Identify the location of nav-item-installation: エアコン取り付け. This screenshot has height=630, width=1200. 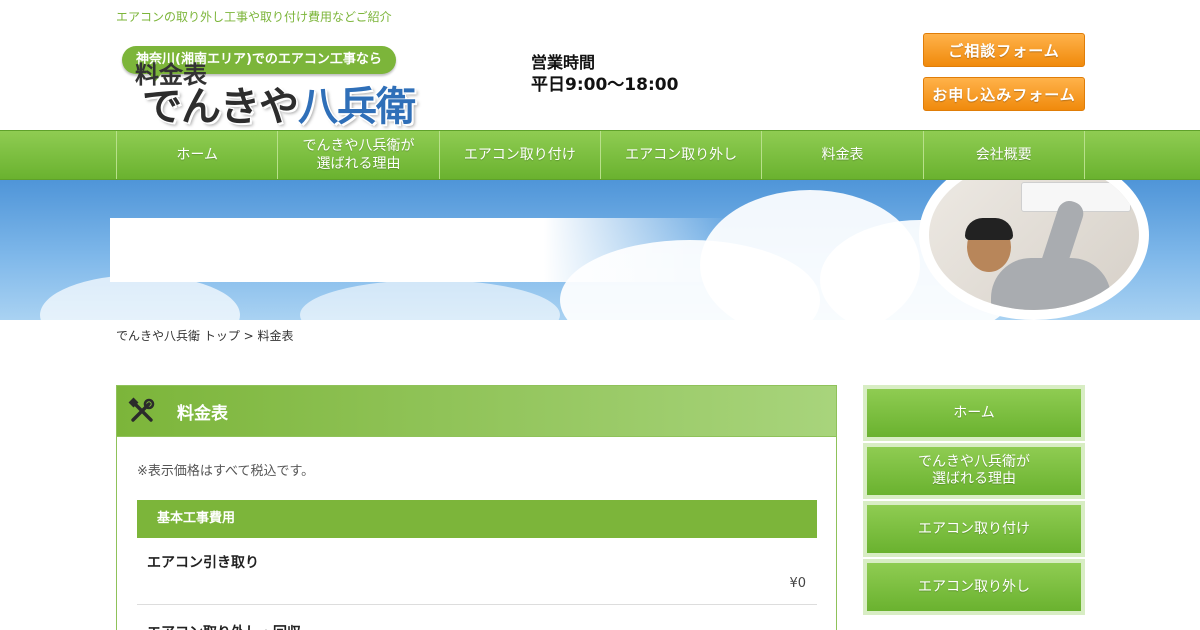
(520, 155).